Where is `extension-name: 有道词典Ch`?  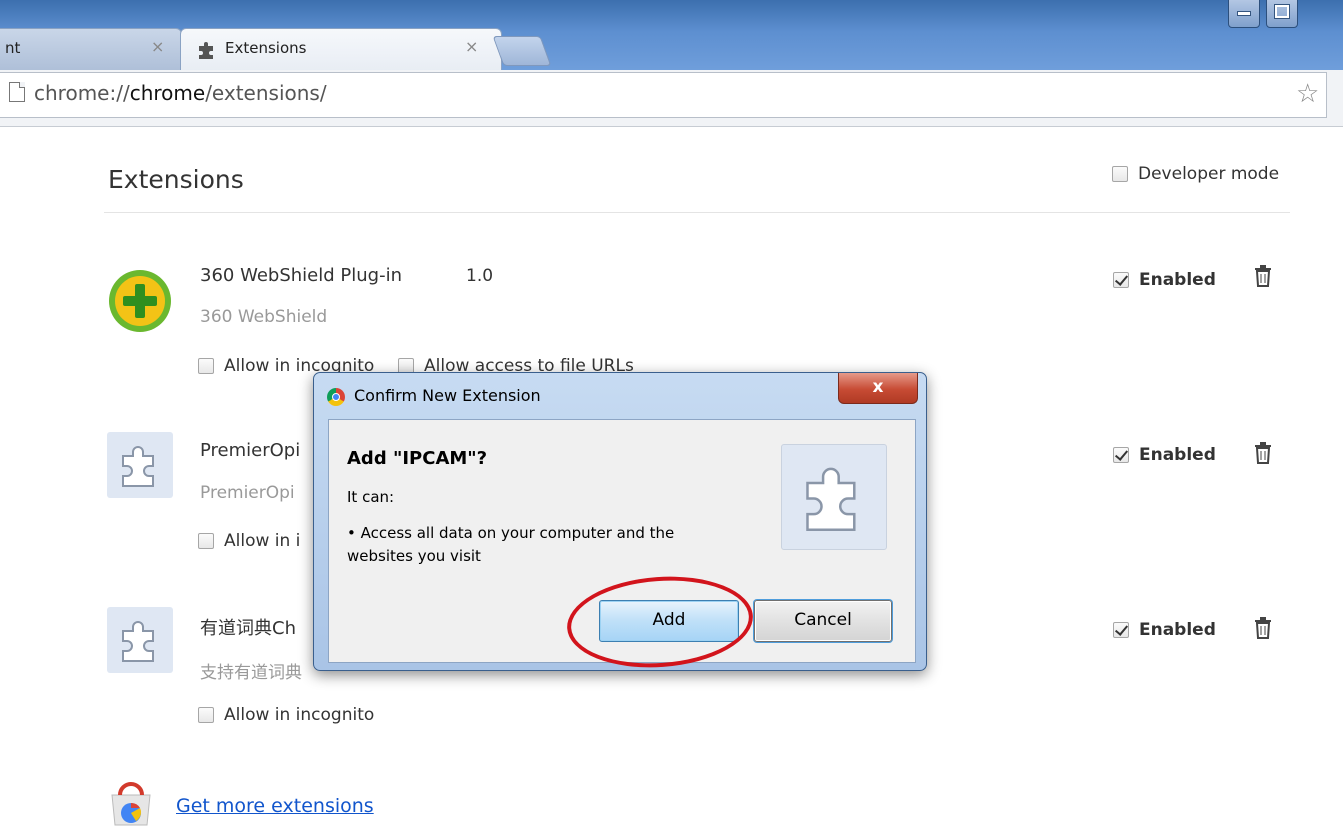 extension-name: 有道词典Ch is located at coordinates (248, 628).